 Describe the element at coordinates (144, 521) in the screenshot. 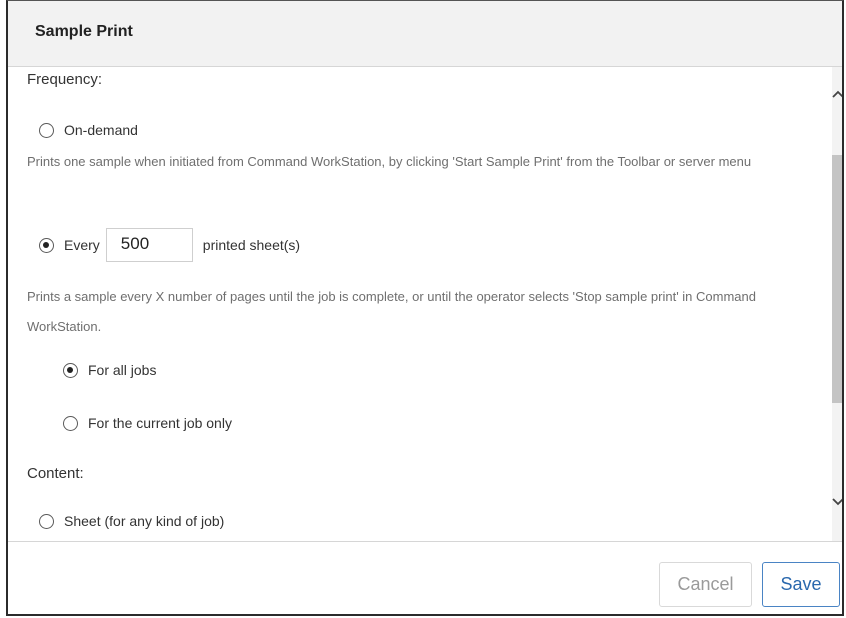

I see `sheet-label: Sheet (for any kind of job)` at that location.